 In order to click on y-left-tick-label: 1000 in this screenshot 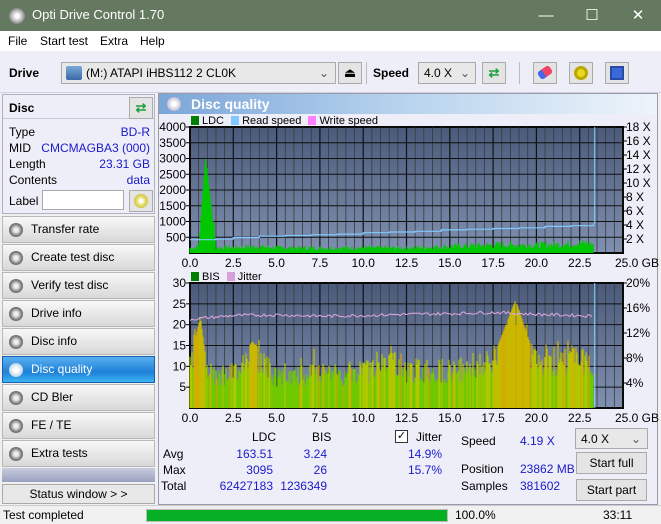, I will do `click(172, 222)`.